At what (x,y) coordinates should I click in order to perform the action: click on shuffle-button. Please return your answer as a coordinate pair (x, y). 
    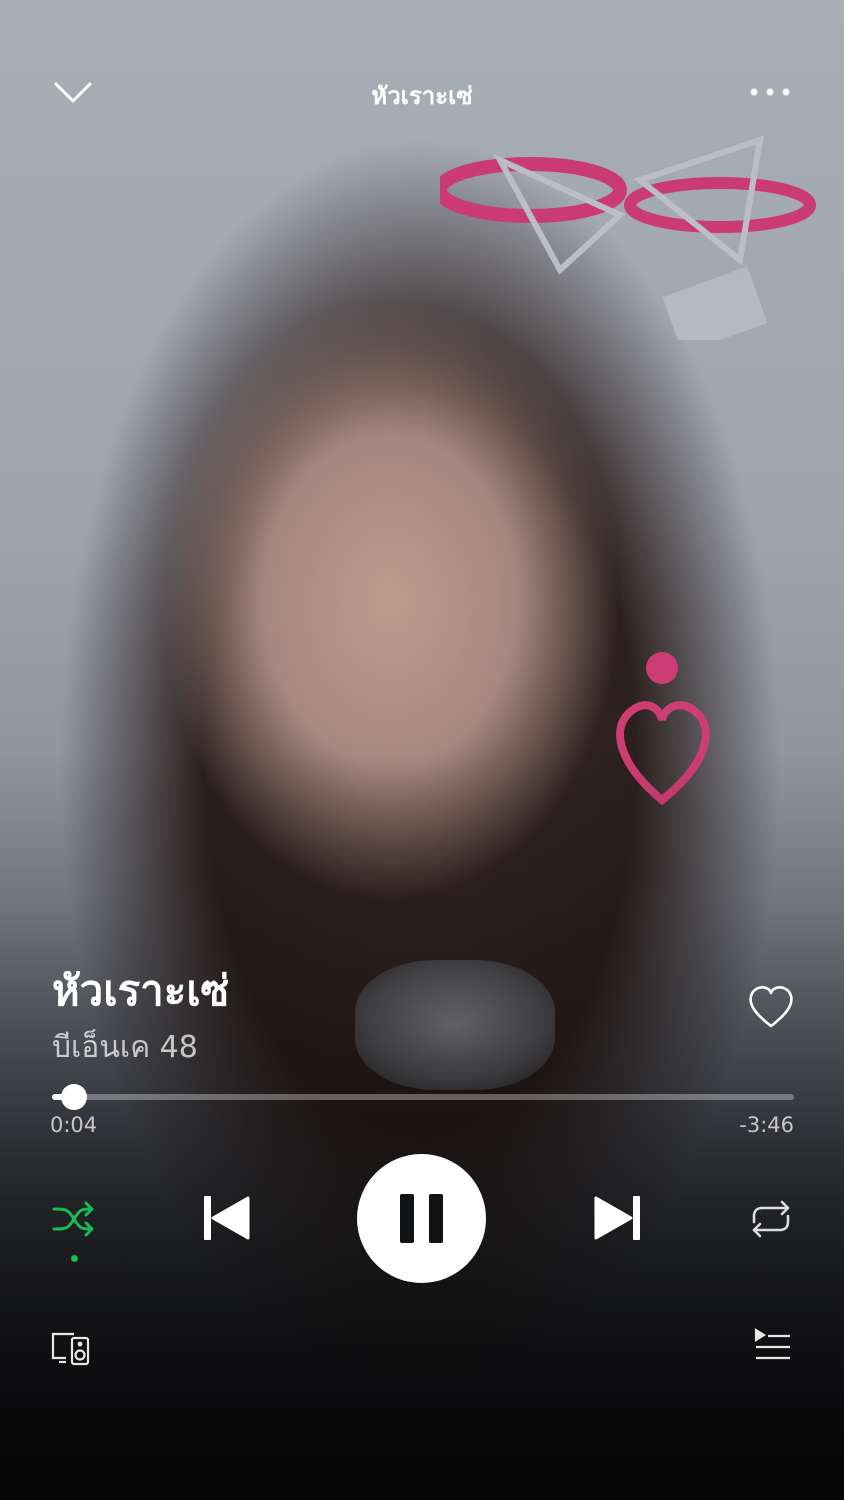
    Looking at the image, I should click on (74, 1219).